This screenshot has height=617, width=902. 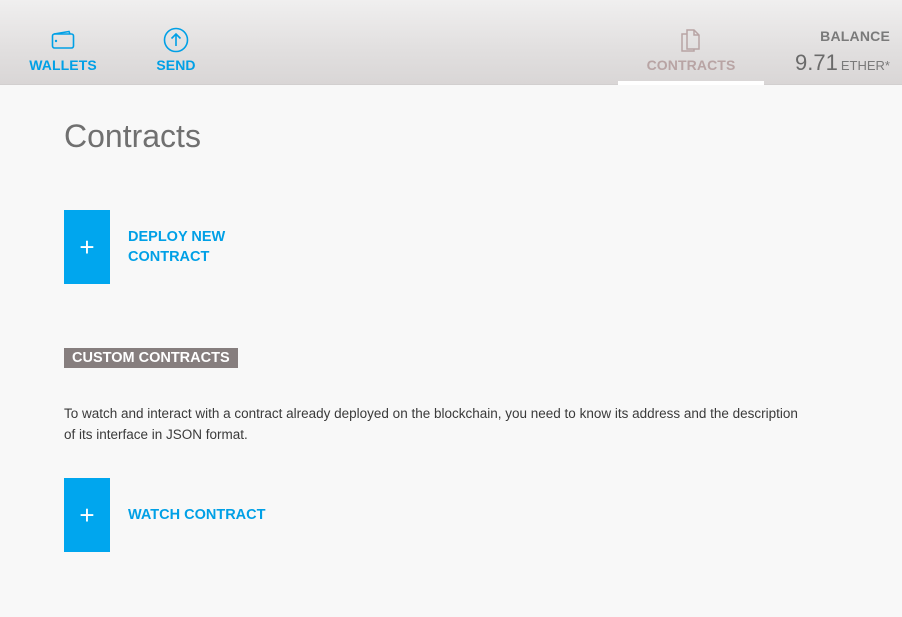 I want to click on balance-value: 9.71, so click(x=816, y=62).